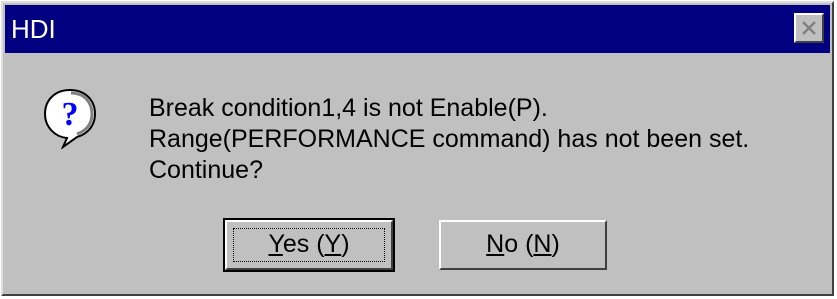 This screenshot has width=837, height=299. I want to click on no-accelerator: N, so click(542, 244).